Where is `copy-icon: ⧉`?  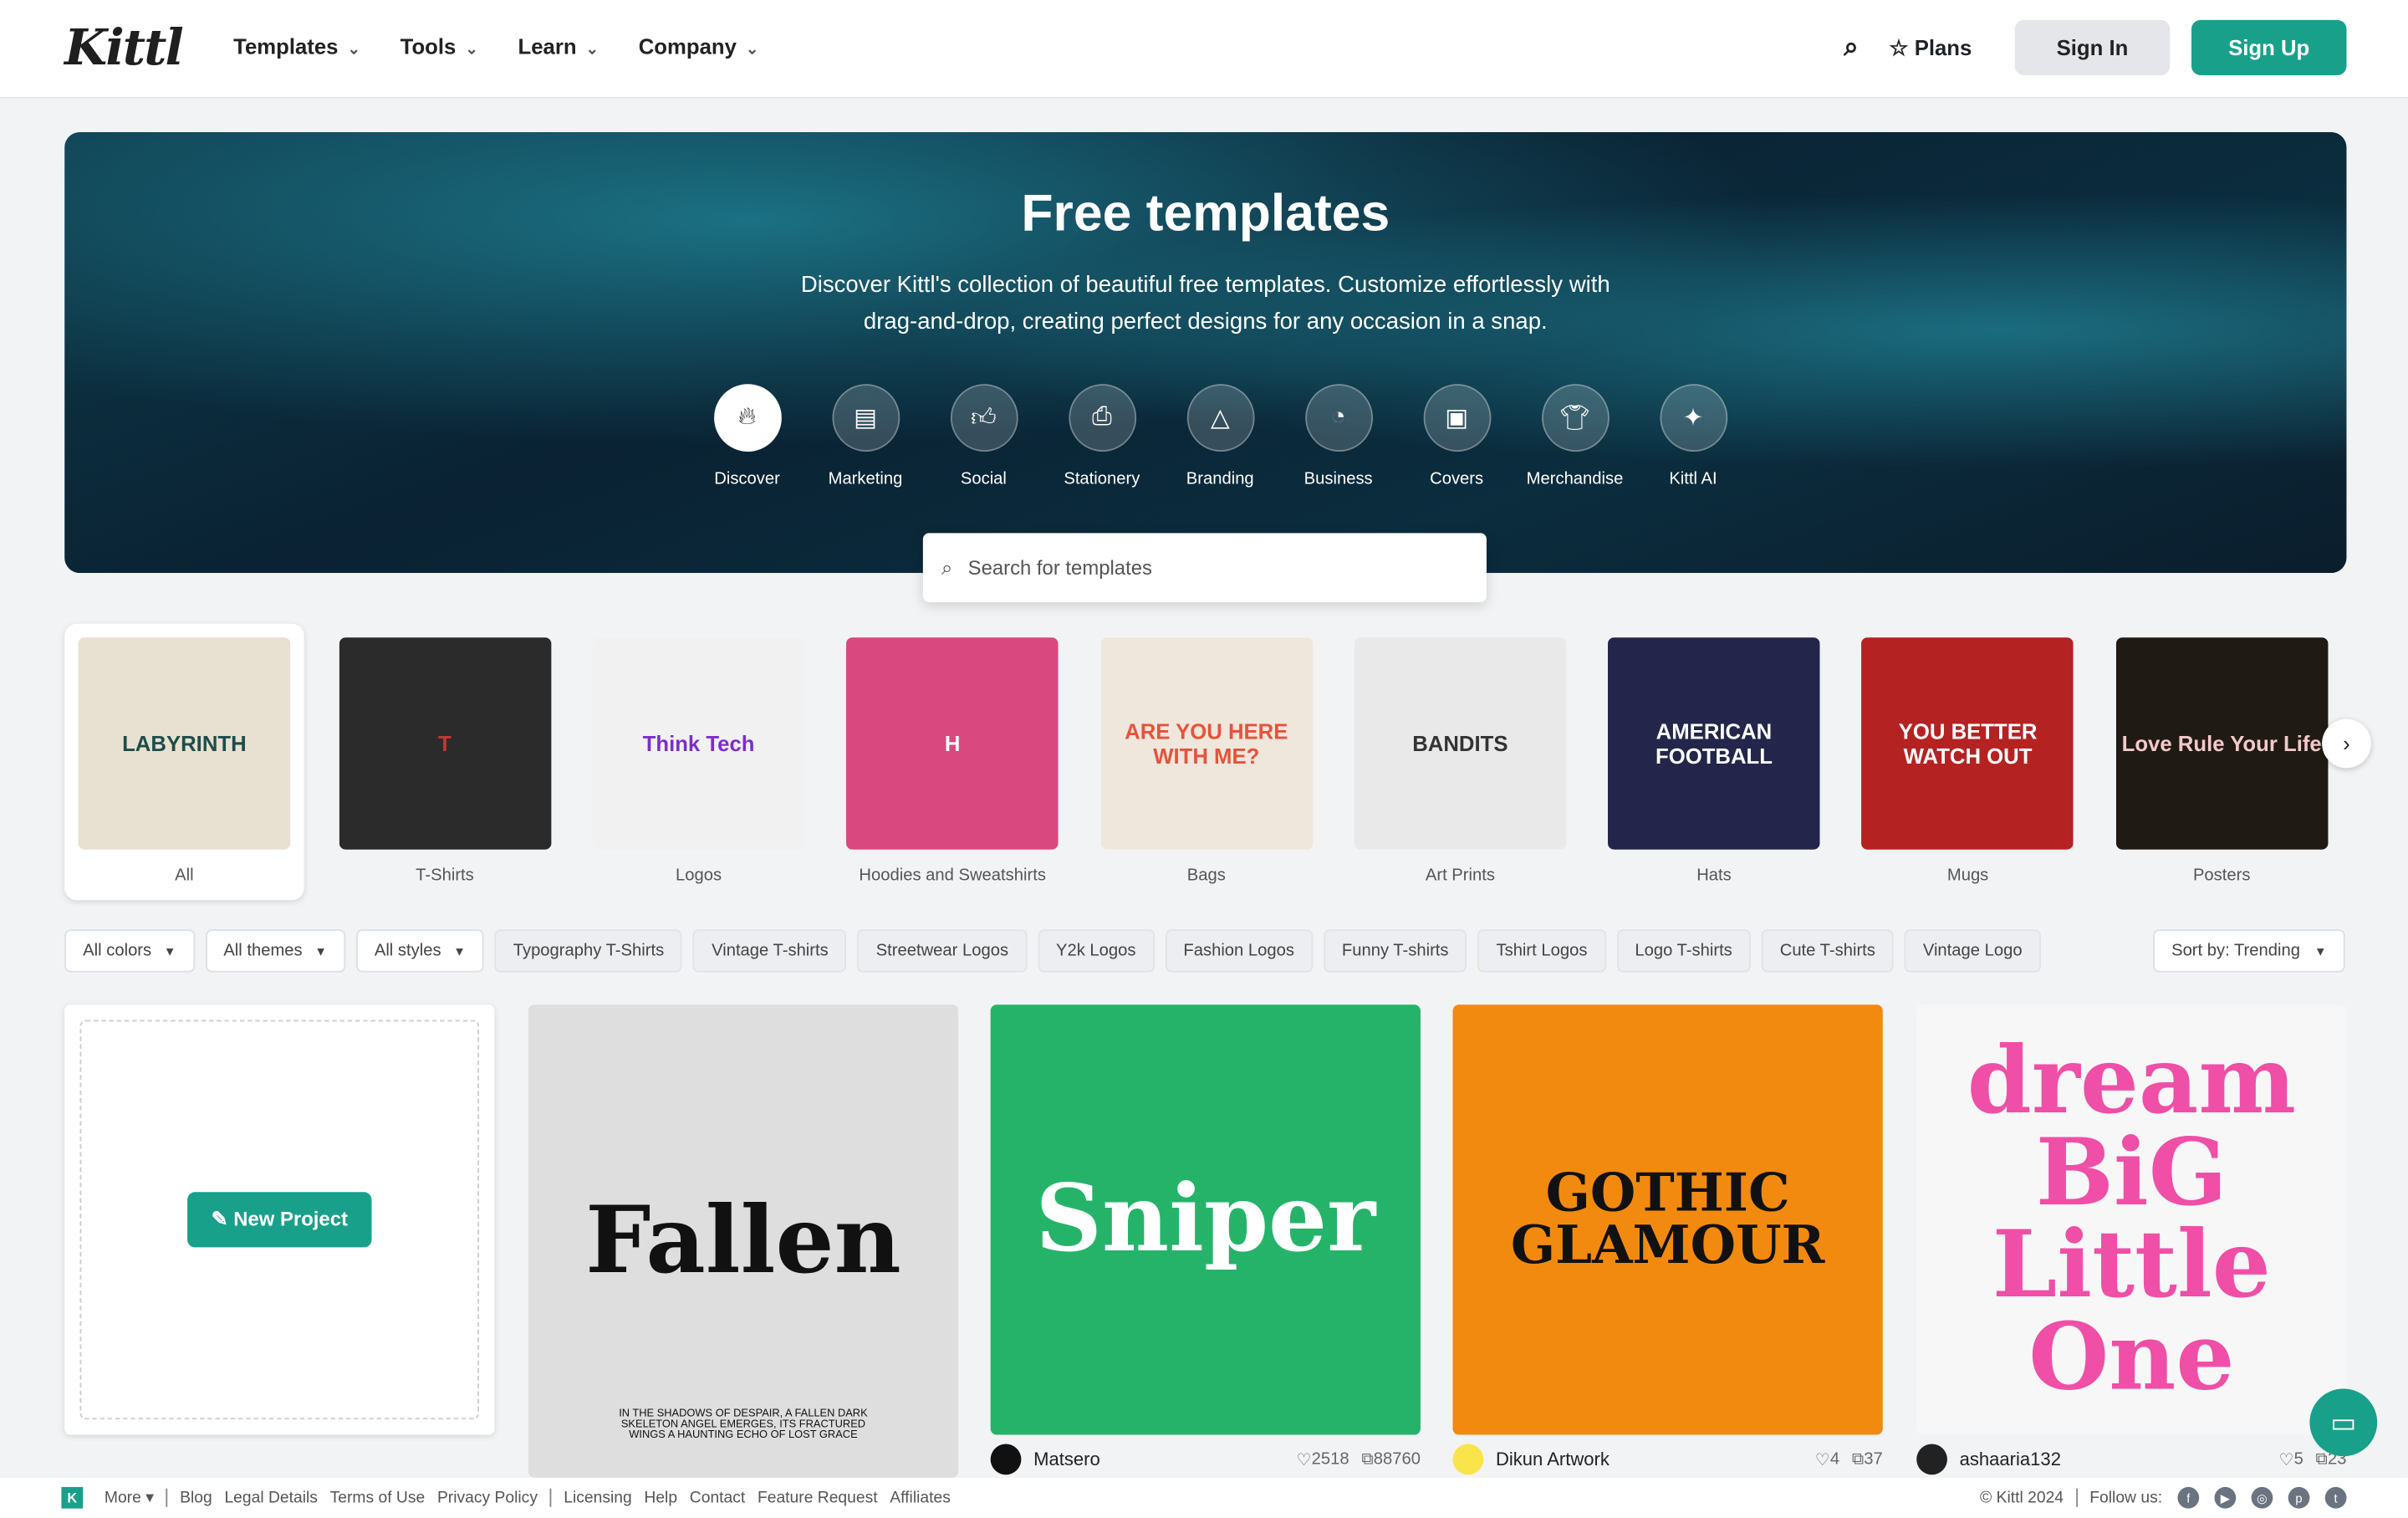 copy-icon: ⧉ is located at coordinates (2322, 1458).